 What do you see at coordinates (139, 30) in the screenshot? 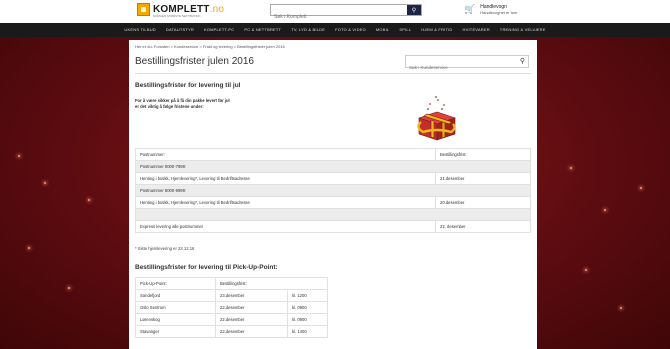
I see `nav-item-ukens-tilbud: UKENS TILBUD` at bounding box center [139, 30].